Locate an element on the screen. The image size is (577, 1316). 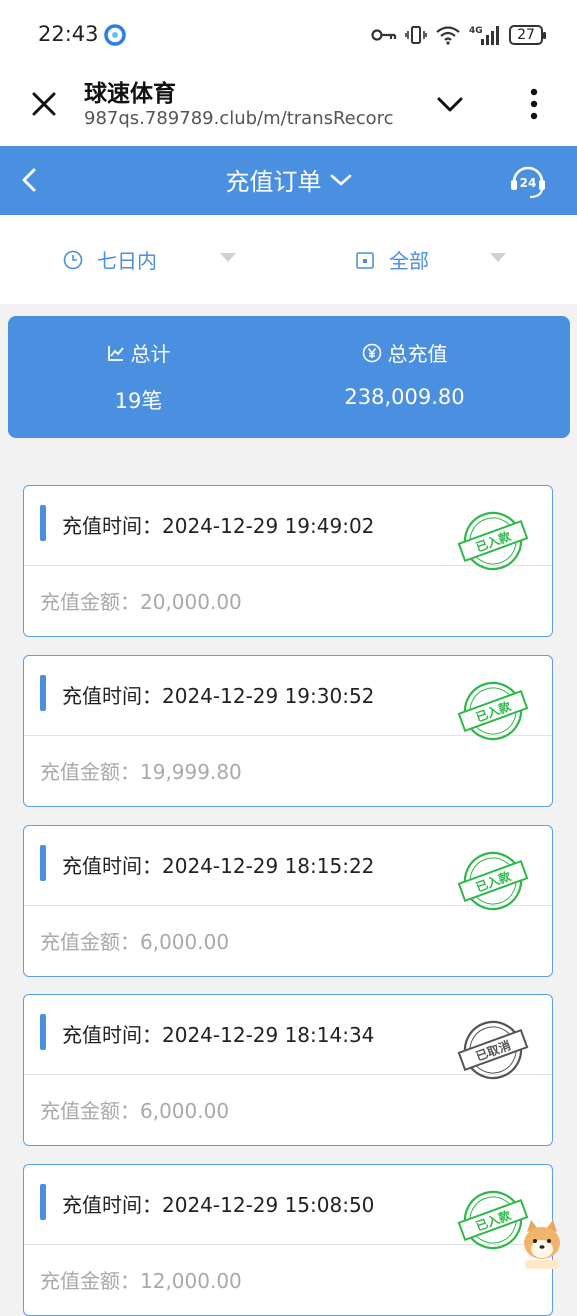
summary-amount-label: 总充值 is located at coordinates (417, 354).